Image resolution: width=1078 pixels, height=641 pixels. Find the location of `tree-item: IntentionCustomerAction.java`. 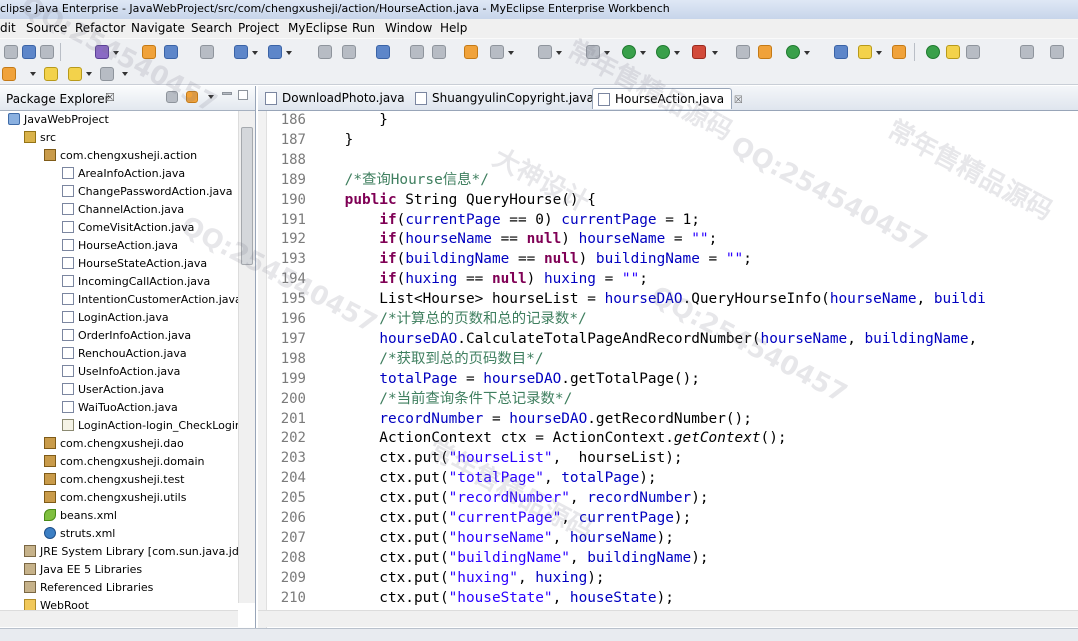

tree-item: IntentionCustomerAction.java is located at coordinates (152, 300).